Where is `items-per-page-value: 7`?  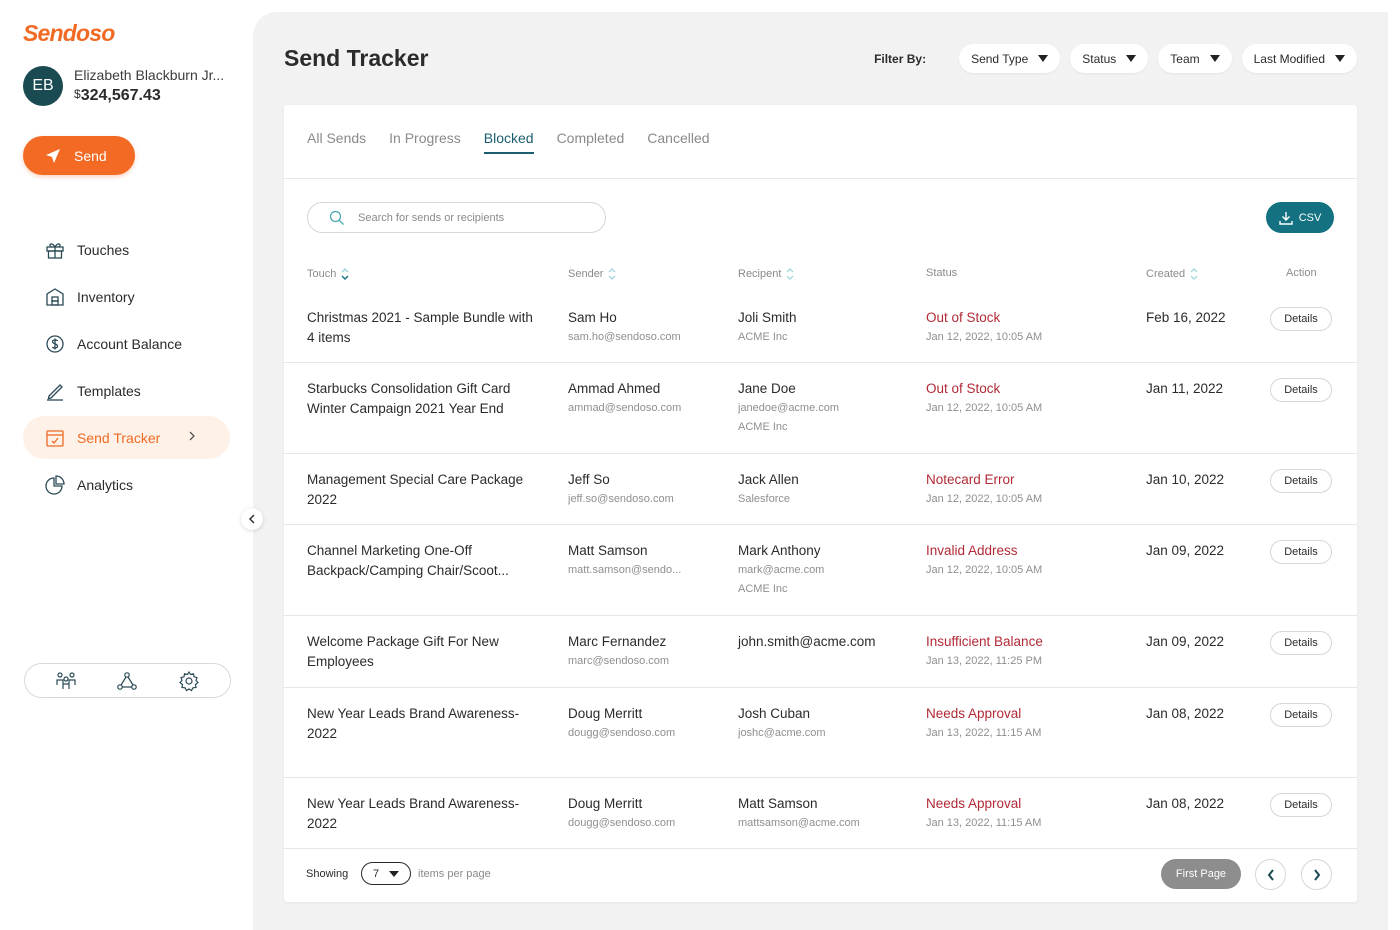
items-per-page-value: 7 is located at coordinates (376, 873).